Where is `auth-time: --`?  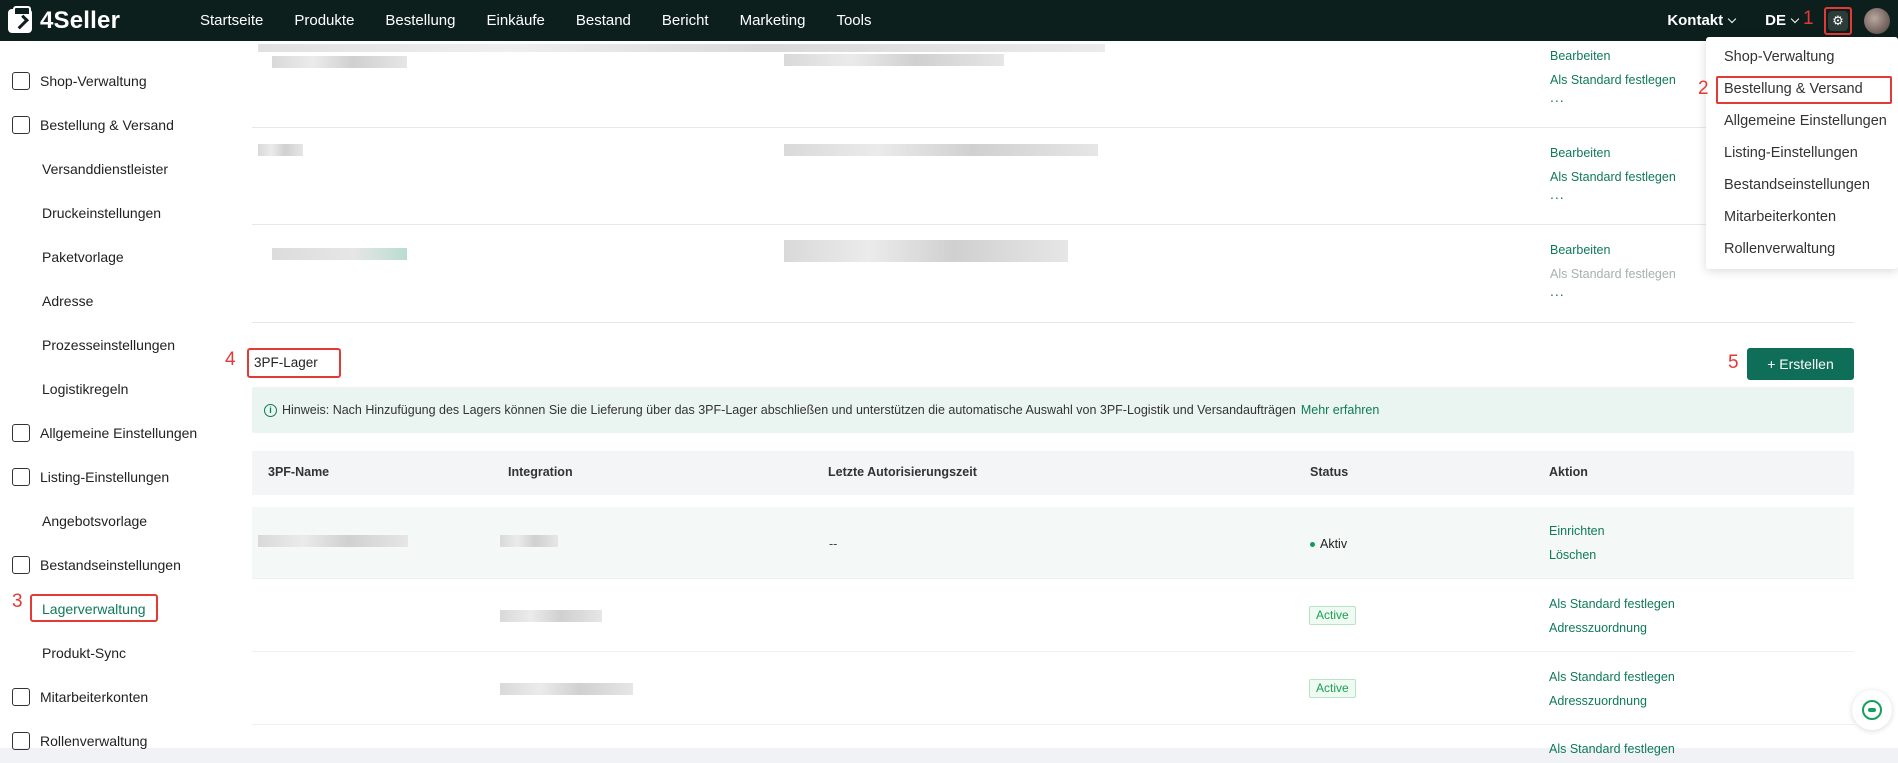 auth-time: -- is located at coordinates (833, 544).